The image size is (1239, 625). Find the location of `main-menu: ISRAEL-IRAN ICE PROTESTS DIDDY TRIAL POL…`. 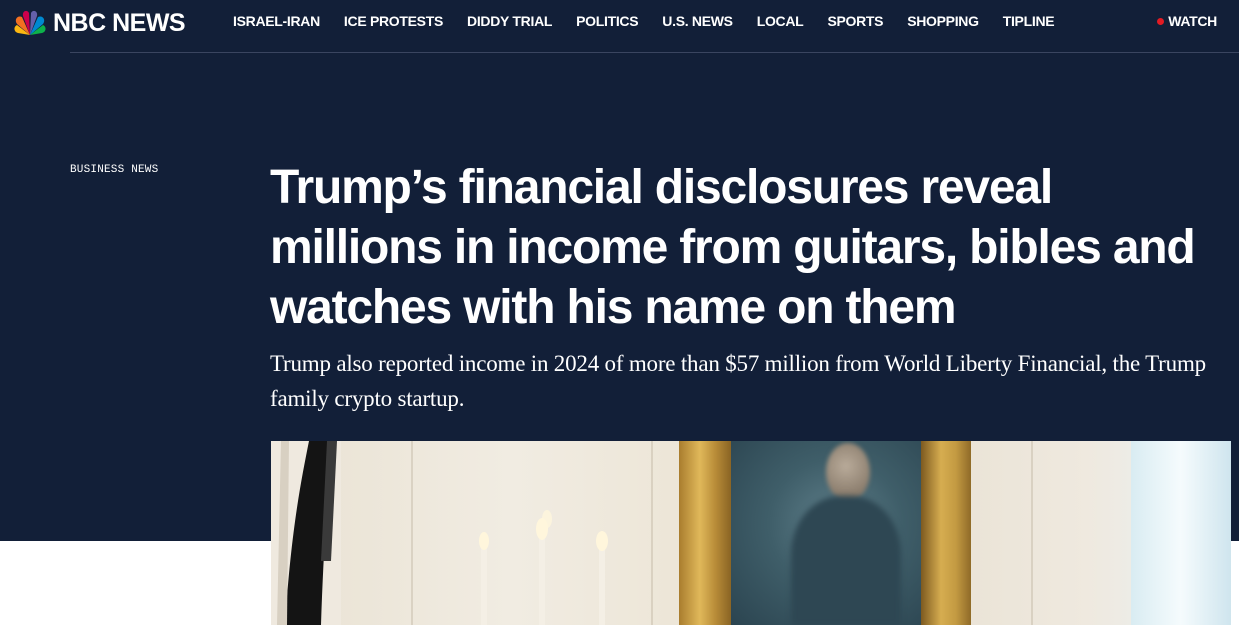

main-menu: ISRAEL-IRAN ICE PROTESTS DIDDY TRIAL POL… is located at coordinates (655, 21).